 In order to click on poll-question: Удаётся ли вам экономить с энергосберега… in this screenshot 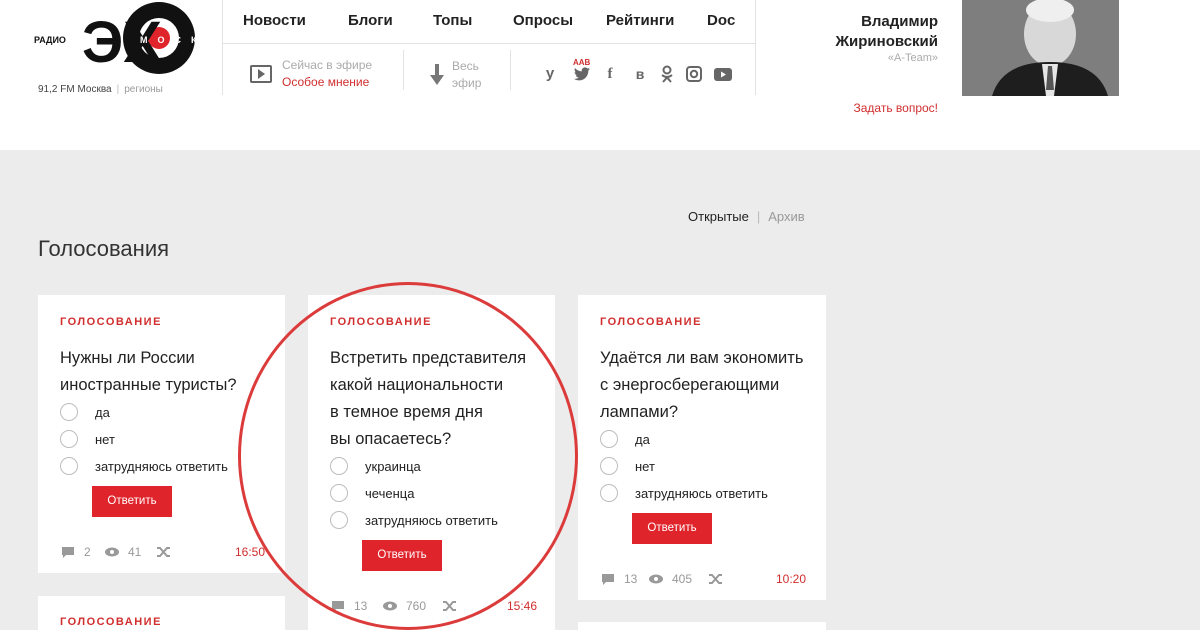, I will do `click(702, 385)`.